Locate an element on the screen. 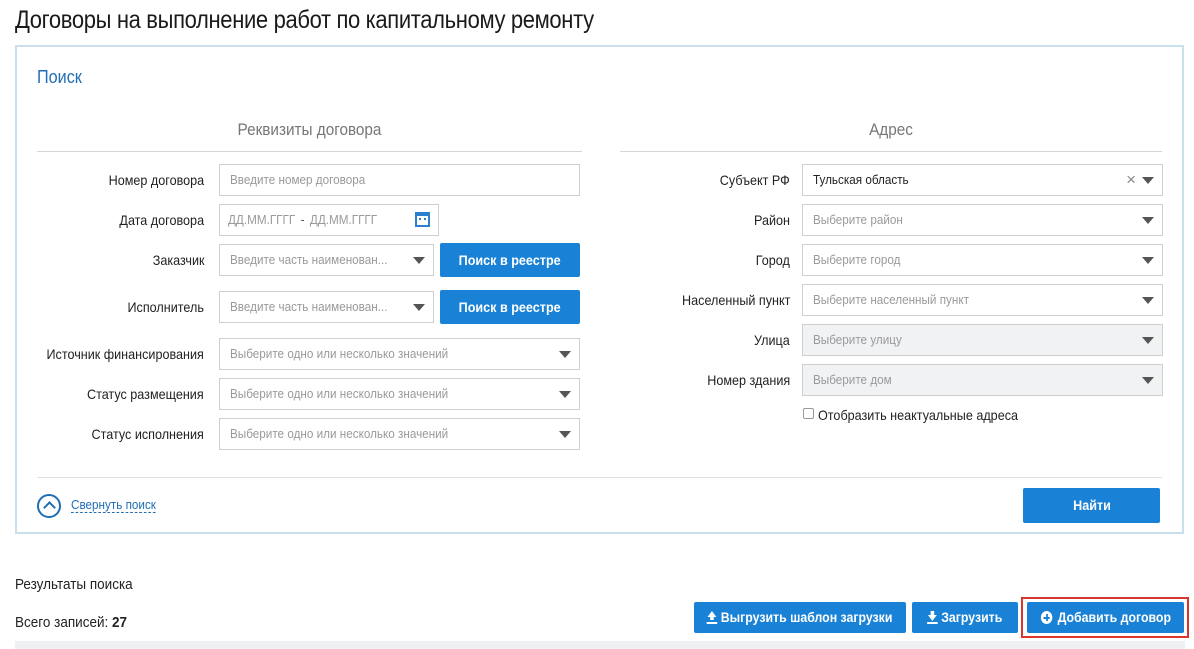 This screenshot has height=649, width=1194. placement-status-select: Выберите одно или несколько значений is located at coordinates (399, 394).